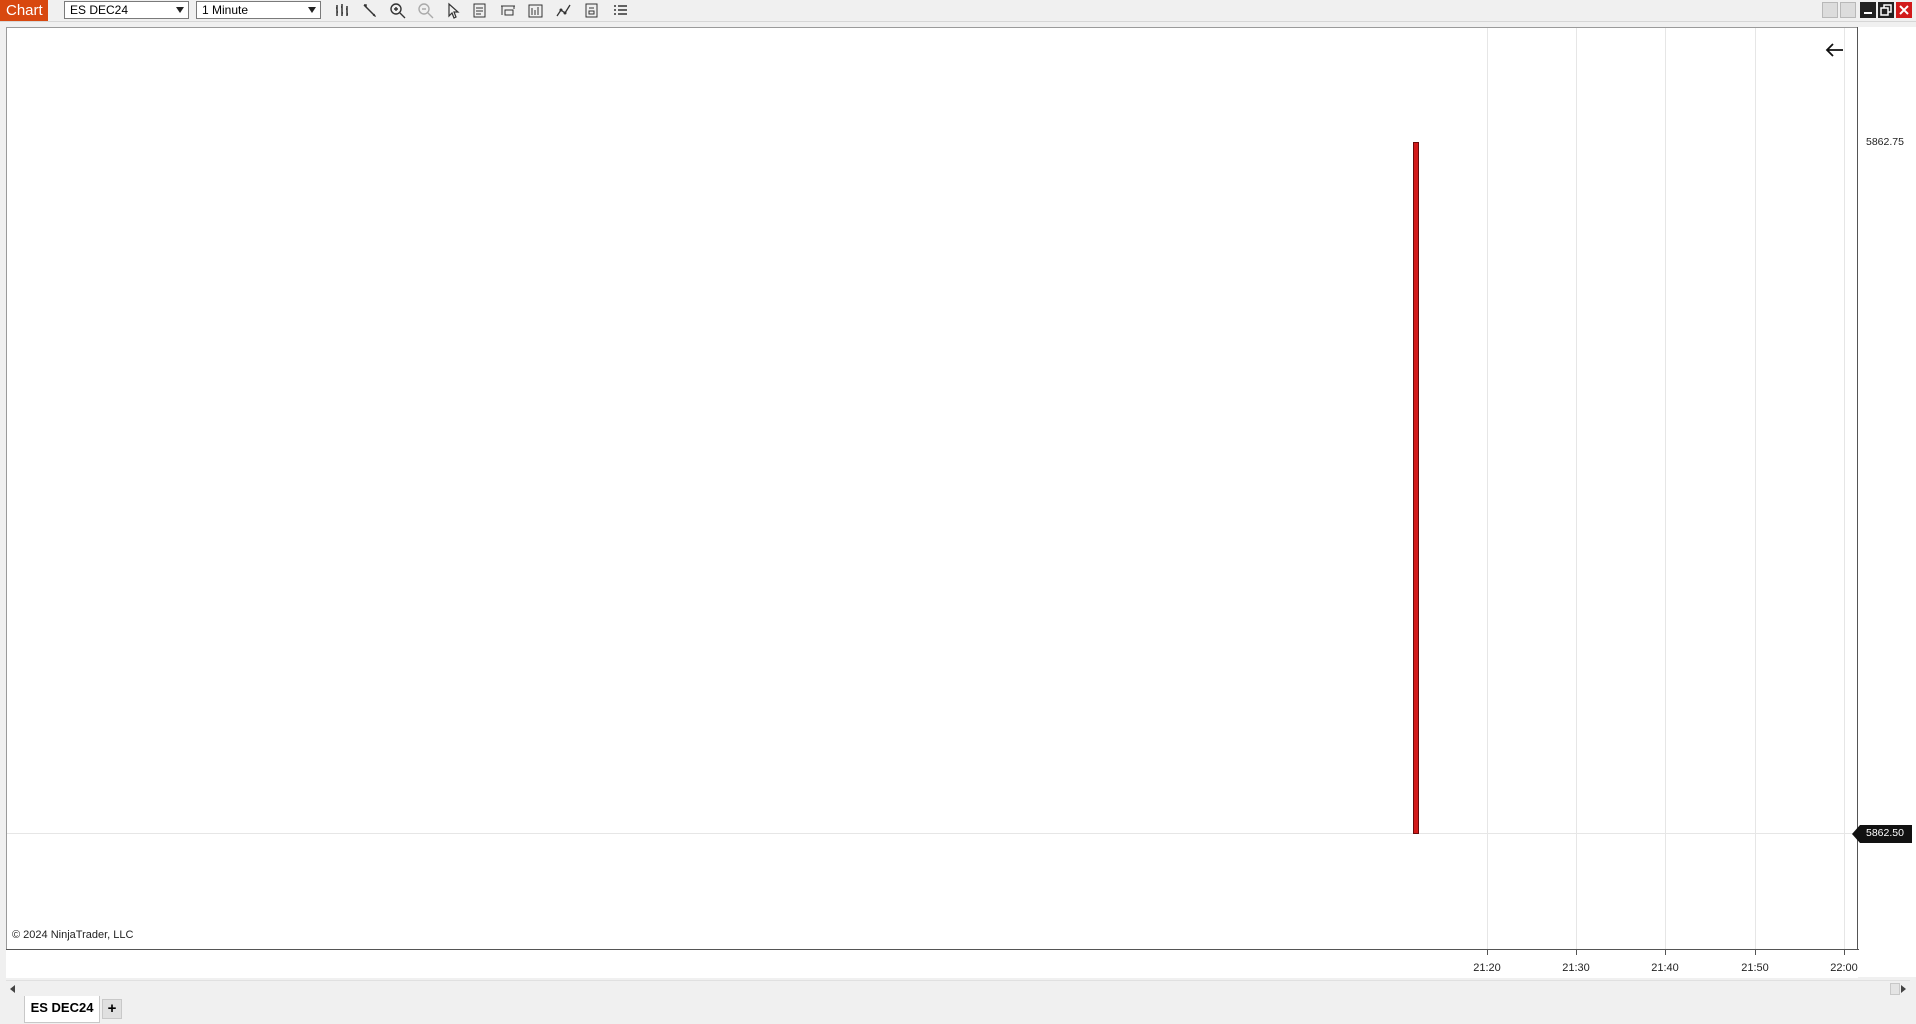 The image size is (1916, 1024). What do you see at coordinates (958, 11) in the screenshot?
I see `toolbar: Chart ES DEC24 1 Minute` at bounding box center [958, 11].